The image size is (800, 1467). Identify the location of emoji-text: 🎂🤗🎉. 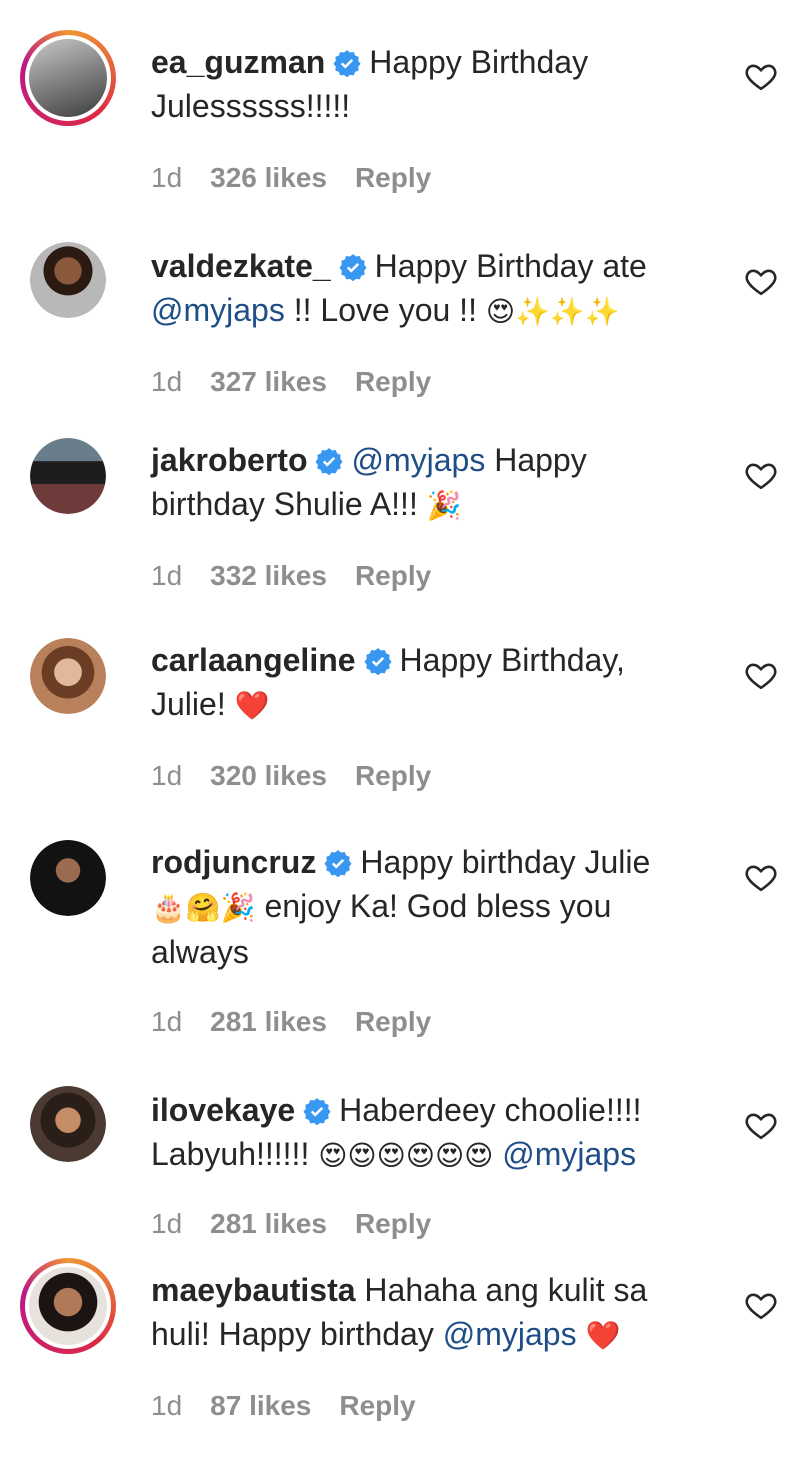
(203, 907).